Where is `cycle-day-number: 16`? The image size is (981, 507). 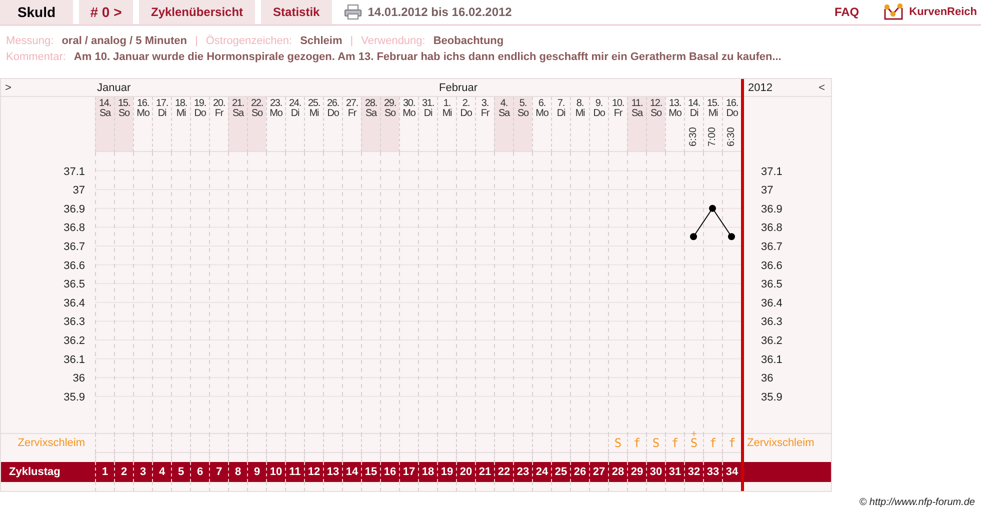
cycle-day-number: 16 is located at coordinates (390, 472).